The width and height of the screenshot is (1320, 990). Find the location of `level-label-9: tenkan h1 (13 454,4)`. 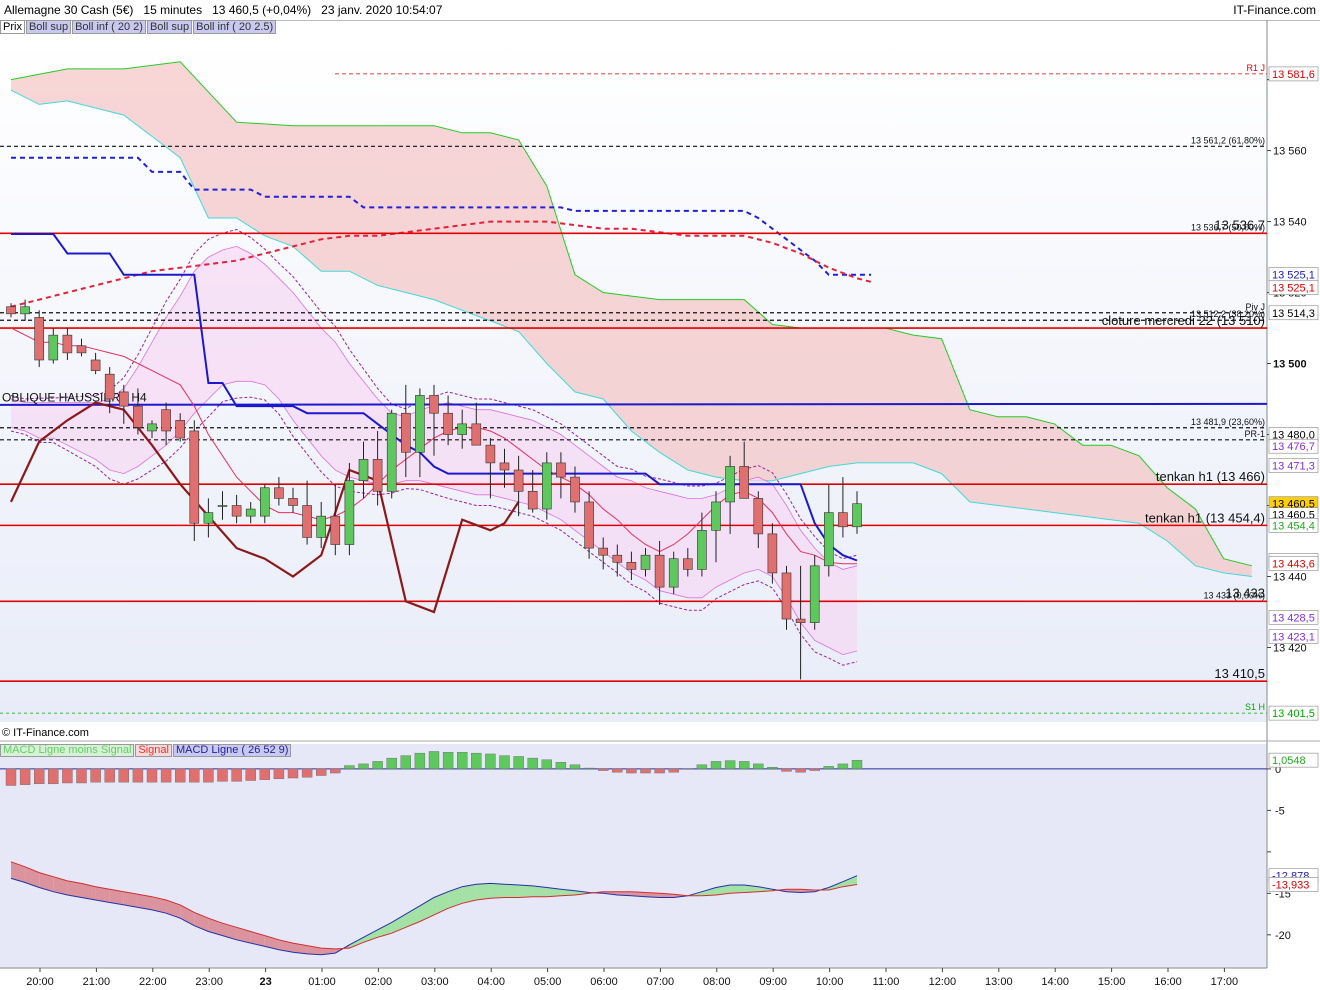

level-label-9: tenkan h1 (13 454,4) is located at coordinates (1205, 517).